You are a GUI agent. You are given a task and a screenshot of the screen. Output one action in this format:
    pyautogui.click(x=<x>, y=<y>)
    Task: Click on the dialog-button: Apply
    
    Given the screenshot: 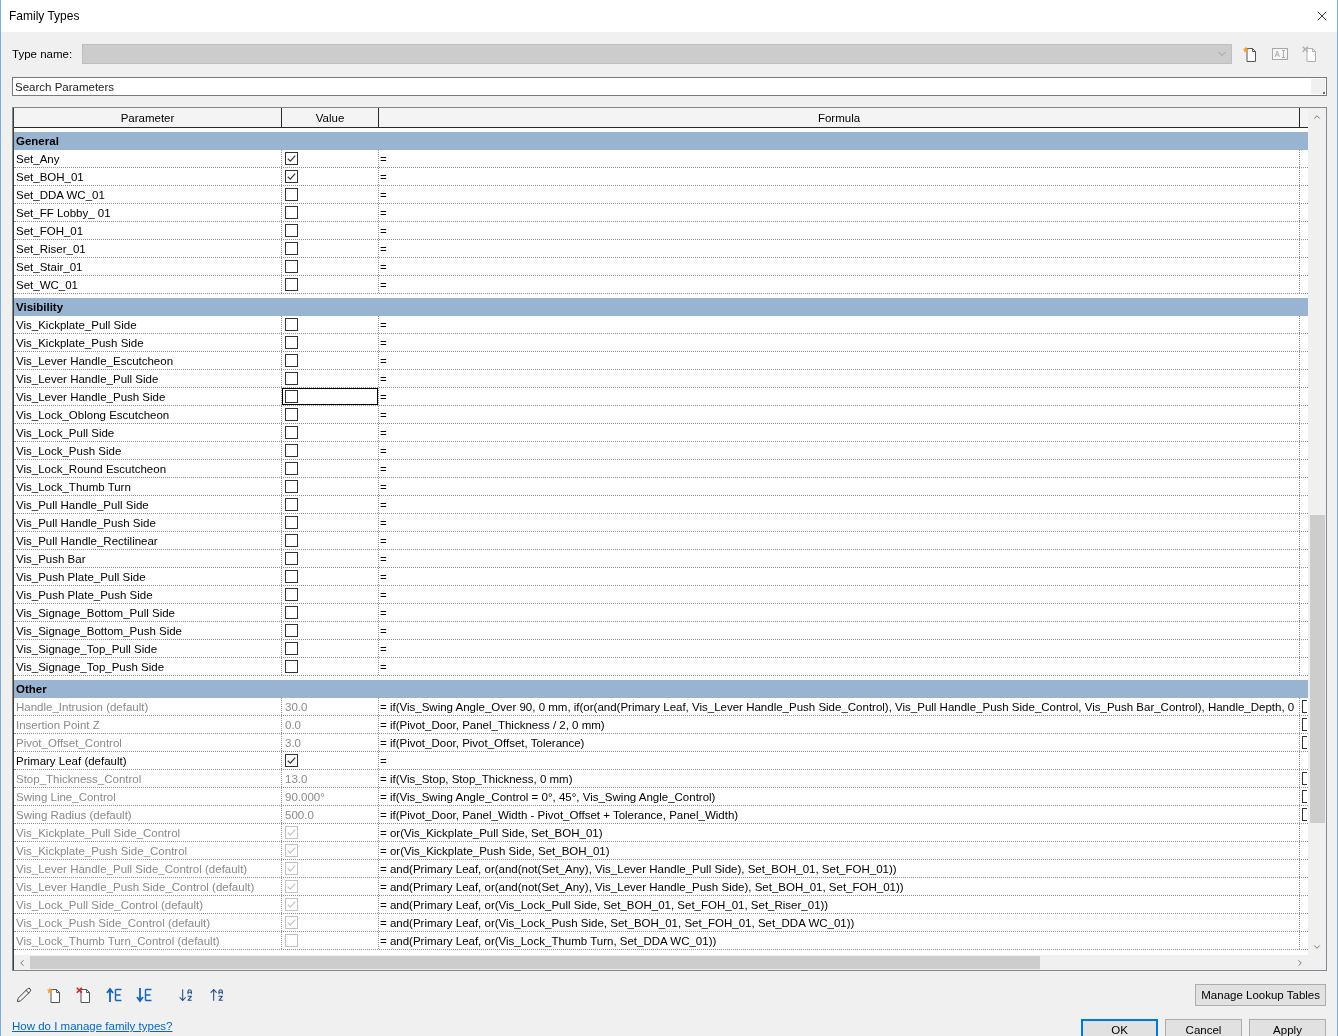 What is the action you would take?
    pyautogui.click(x=1287, y=1027)
    